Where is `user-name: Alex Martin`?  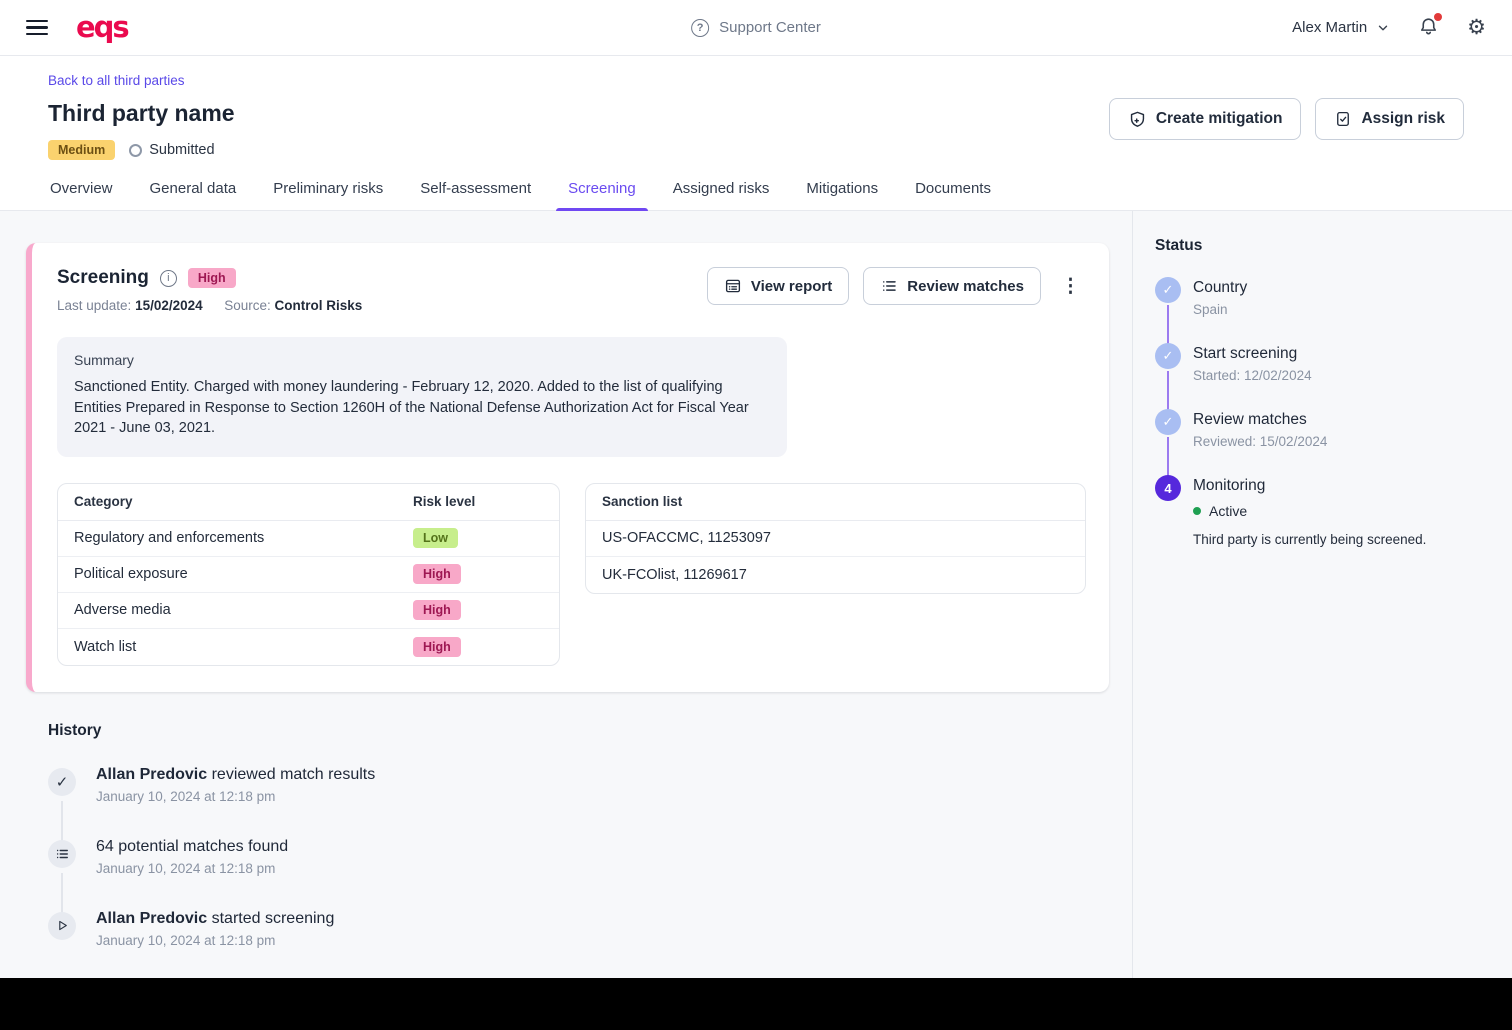 user-name: Alex Martin is located at coordinates (1330, 27).